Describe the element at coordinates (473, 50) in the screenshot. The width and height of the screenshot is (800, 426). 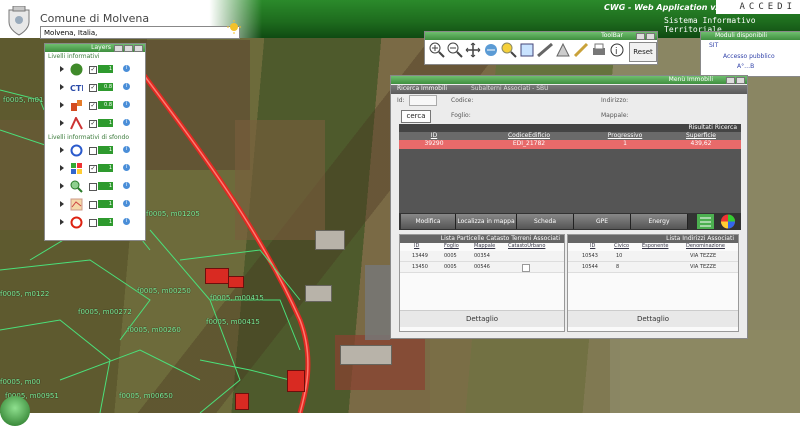
I see `pan-icon` at that location.